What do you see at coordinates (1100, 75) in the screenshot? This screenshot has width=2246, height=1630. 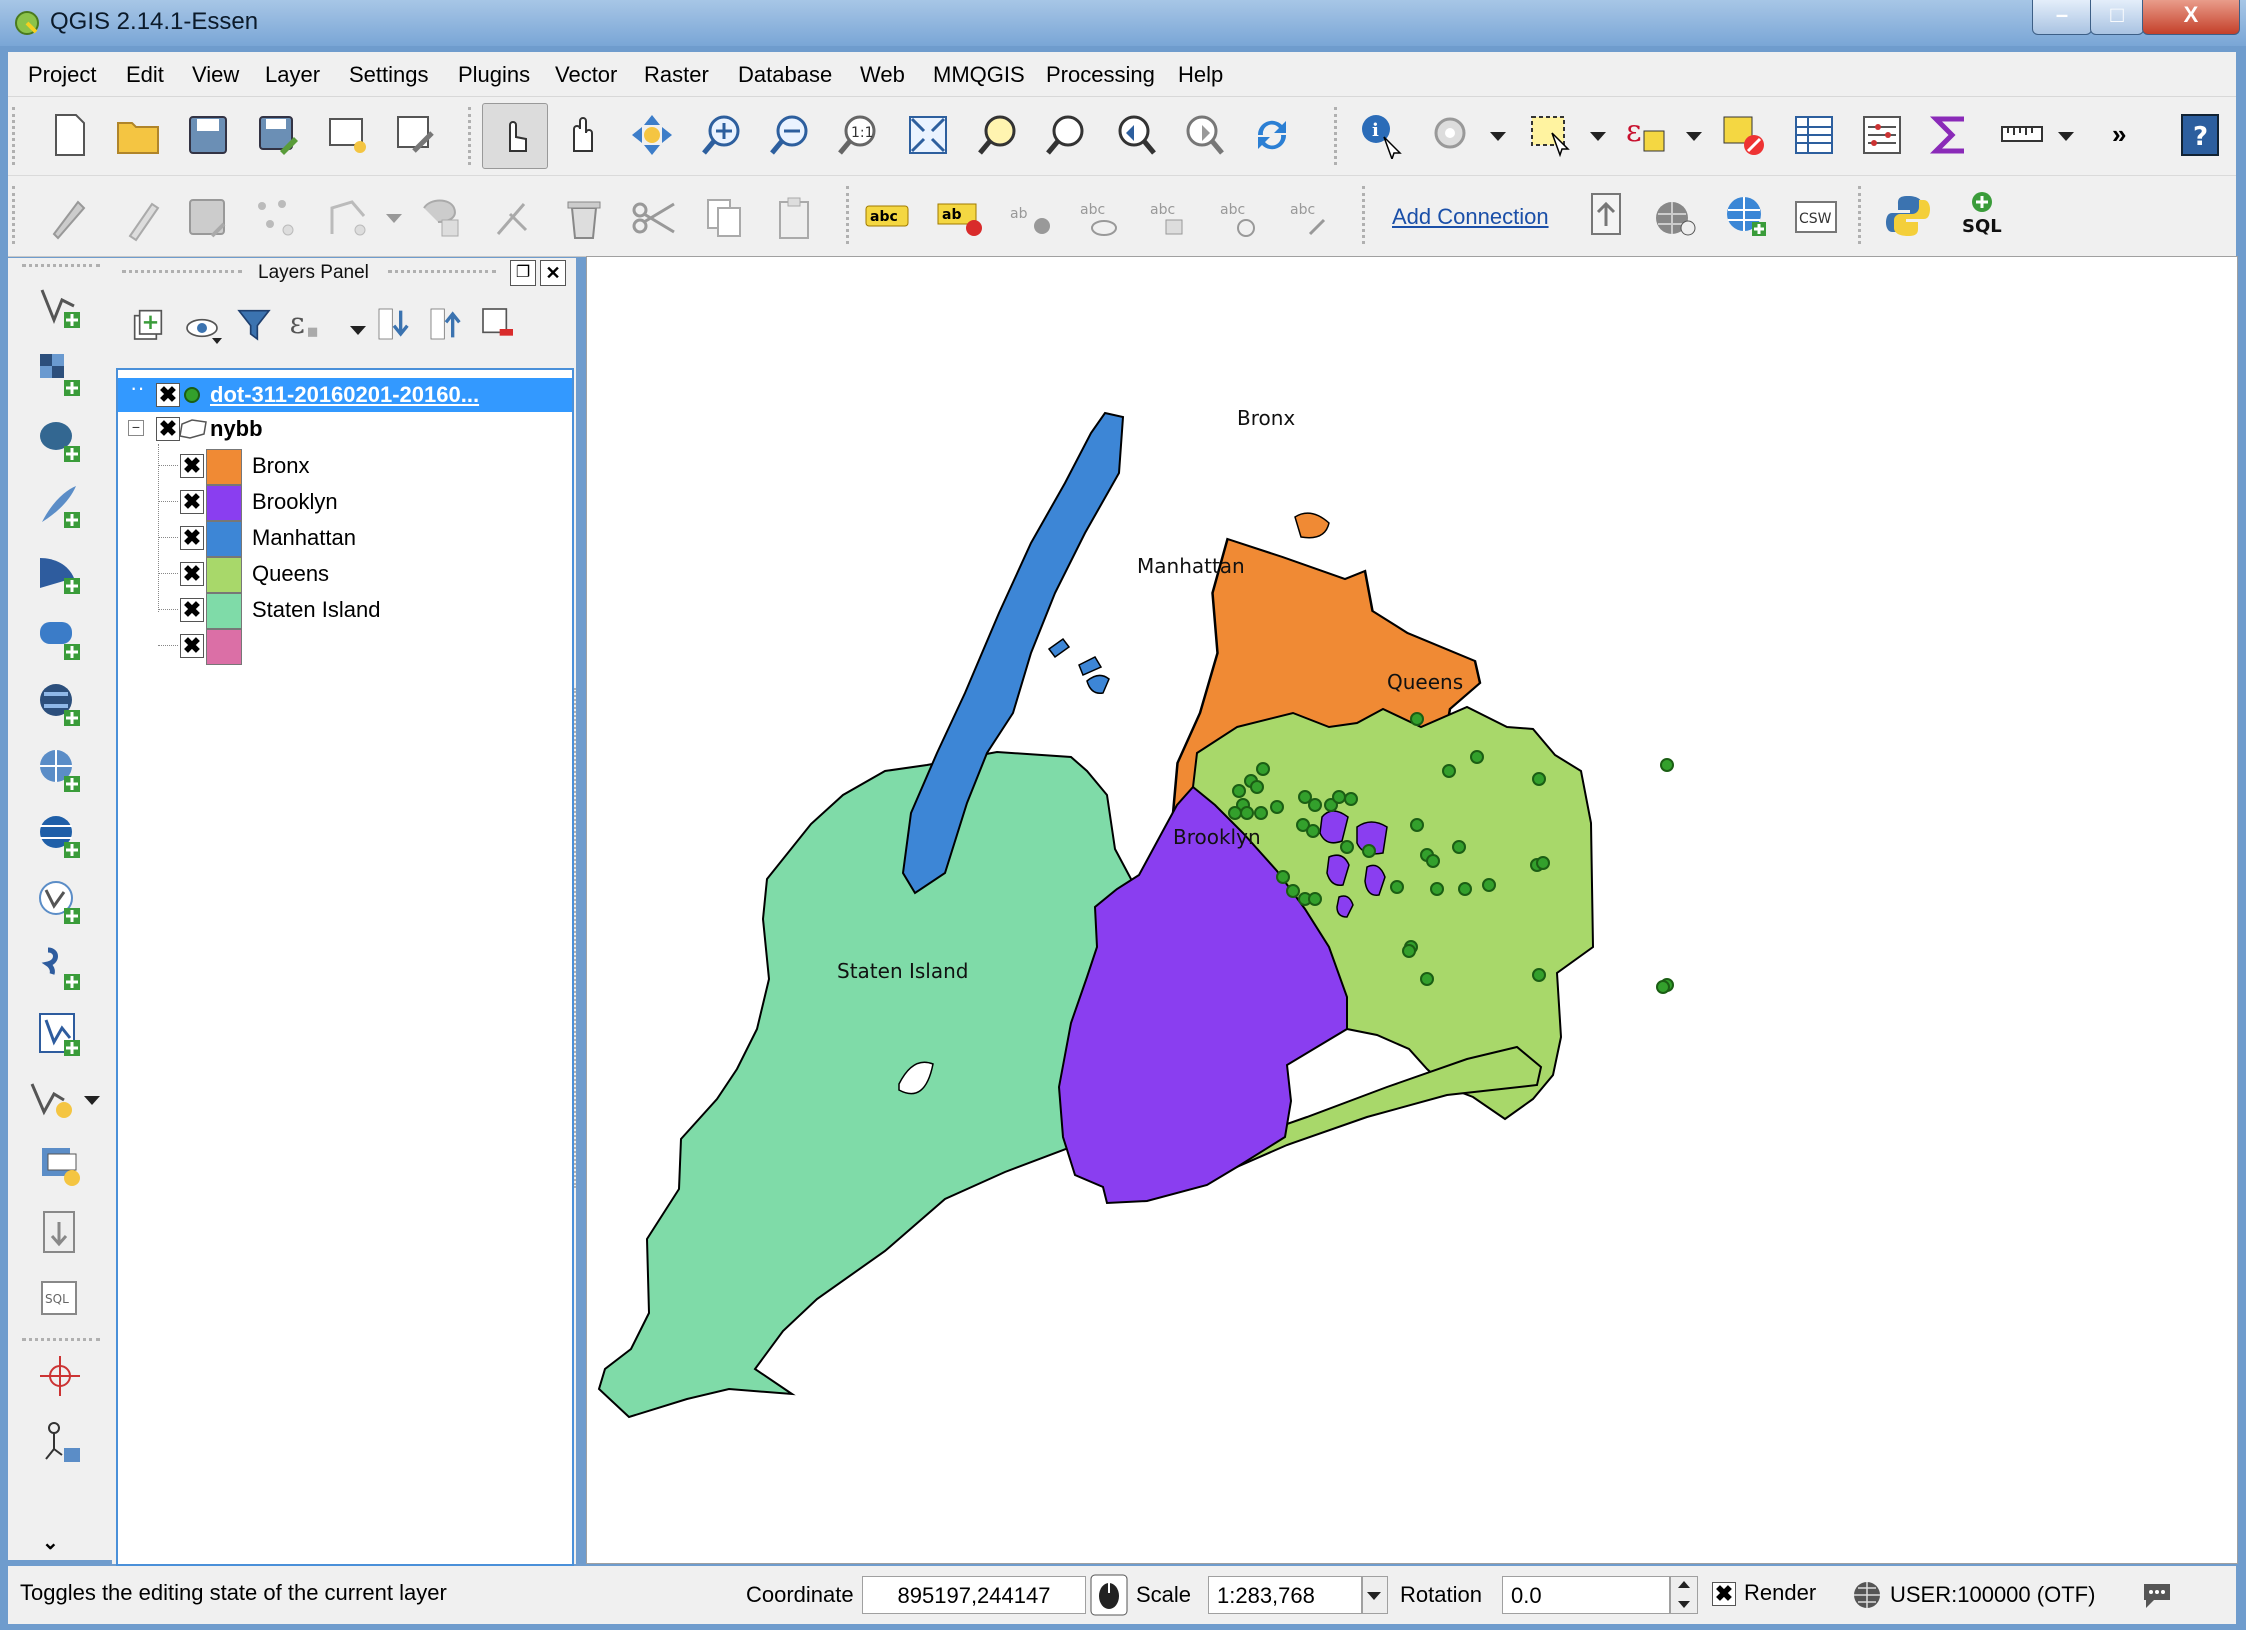 I see `menu-processing: Processing` at bounding box center [1100, 75].